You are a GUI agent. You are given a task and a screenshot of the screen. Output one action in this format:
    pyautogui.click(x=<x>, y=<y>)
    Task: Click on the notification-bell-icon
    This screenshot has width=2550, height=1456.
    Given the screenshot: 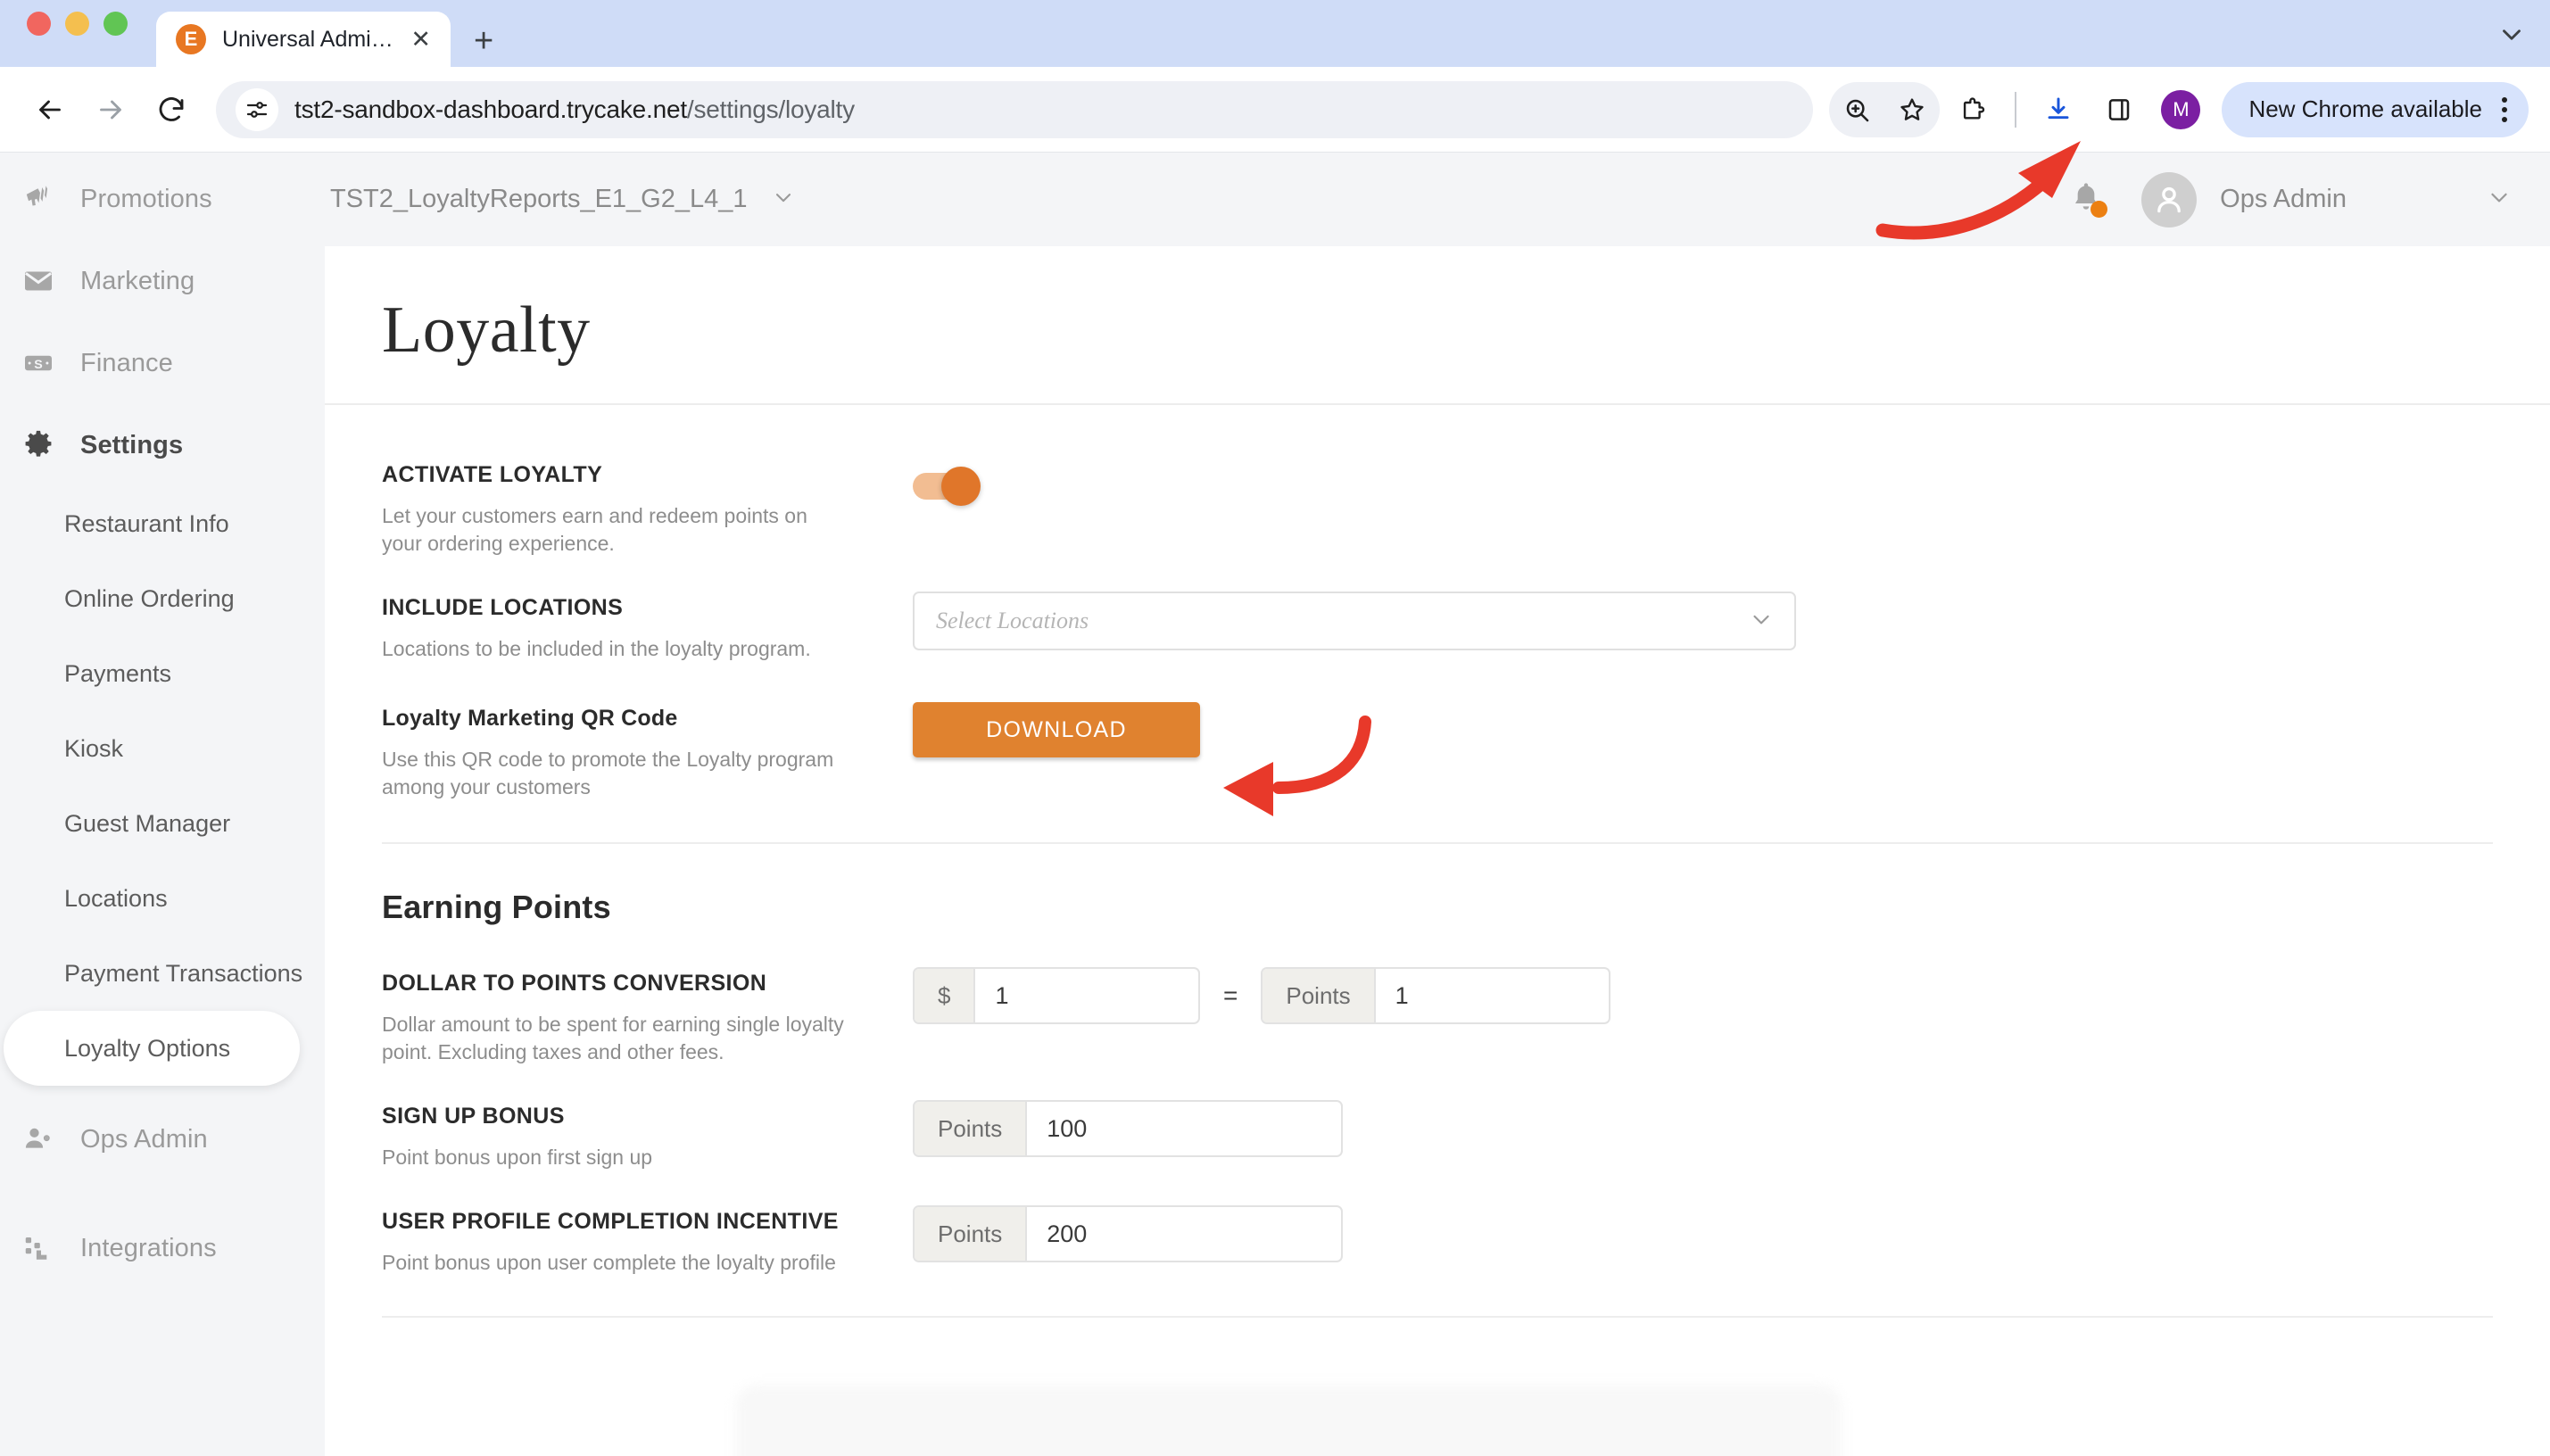 What is the action you would take?
    pyautogui.click(x=2088, y=199)
    